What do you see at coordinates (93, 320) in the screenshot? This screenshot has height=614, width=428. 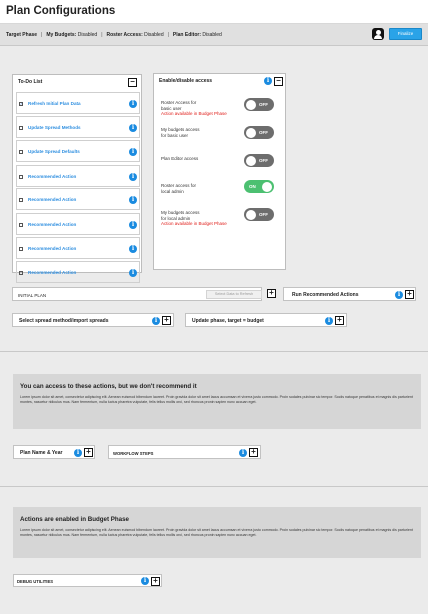 I see `spread-method-bar: Select spread method/import spreads i +` at bounding box center [93, 320].